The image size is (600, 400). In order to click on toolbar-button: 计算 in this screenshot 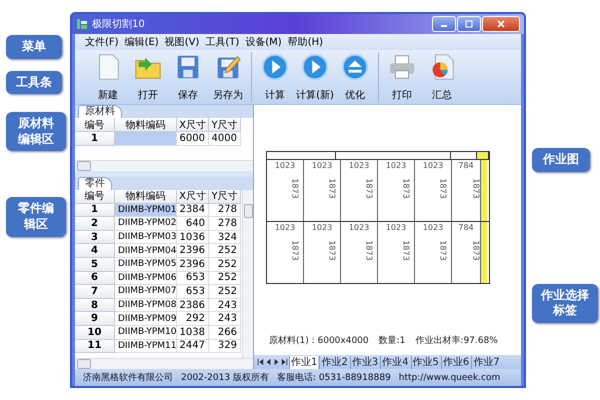, I will do `click(275, 77)`.